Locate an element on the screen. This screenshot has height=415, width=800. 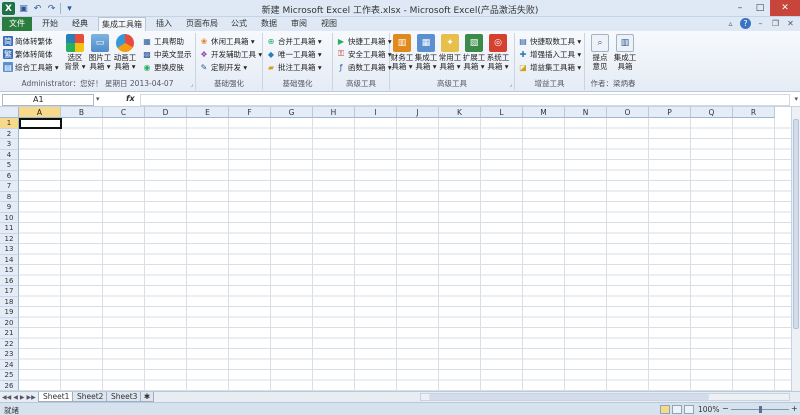
row-header: 26 is located at coordinates (9, 385).